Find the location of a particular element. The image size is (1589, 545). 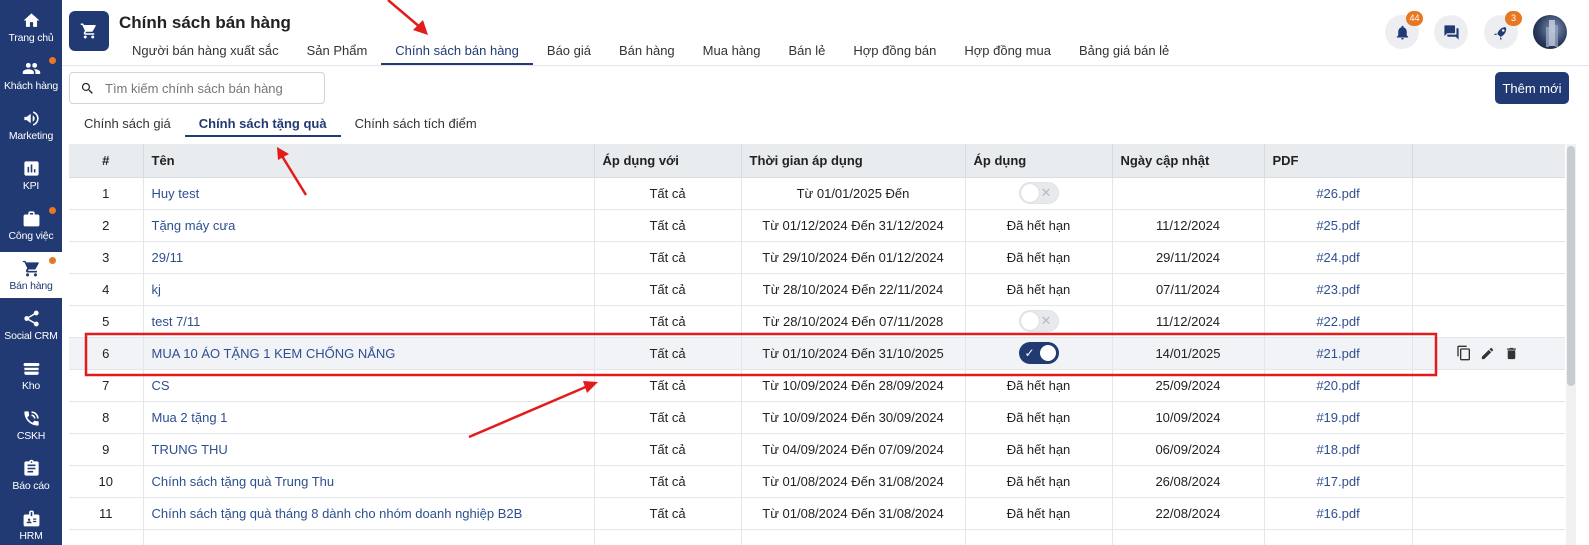

sub-tab-1: Chính sách tặng quà is located at coordinates (262, 124).